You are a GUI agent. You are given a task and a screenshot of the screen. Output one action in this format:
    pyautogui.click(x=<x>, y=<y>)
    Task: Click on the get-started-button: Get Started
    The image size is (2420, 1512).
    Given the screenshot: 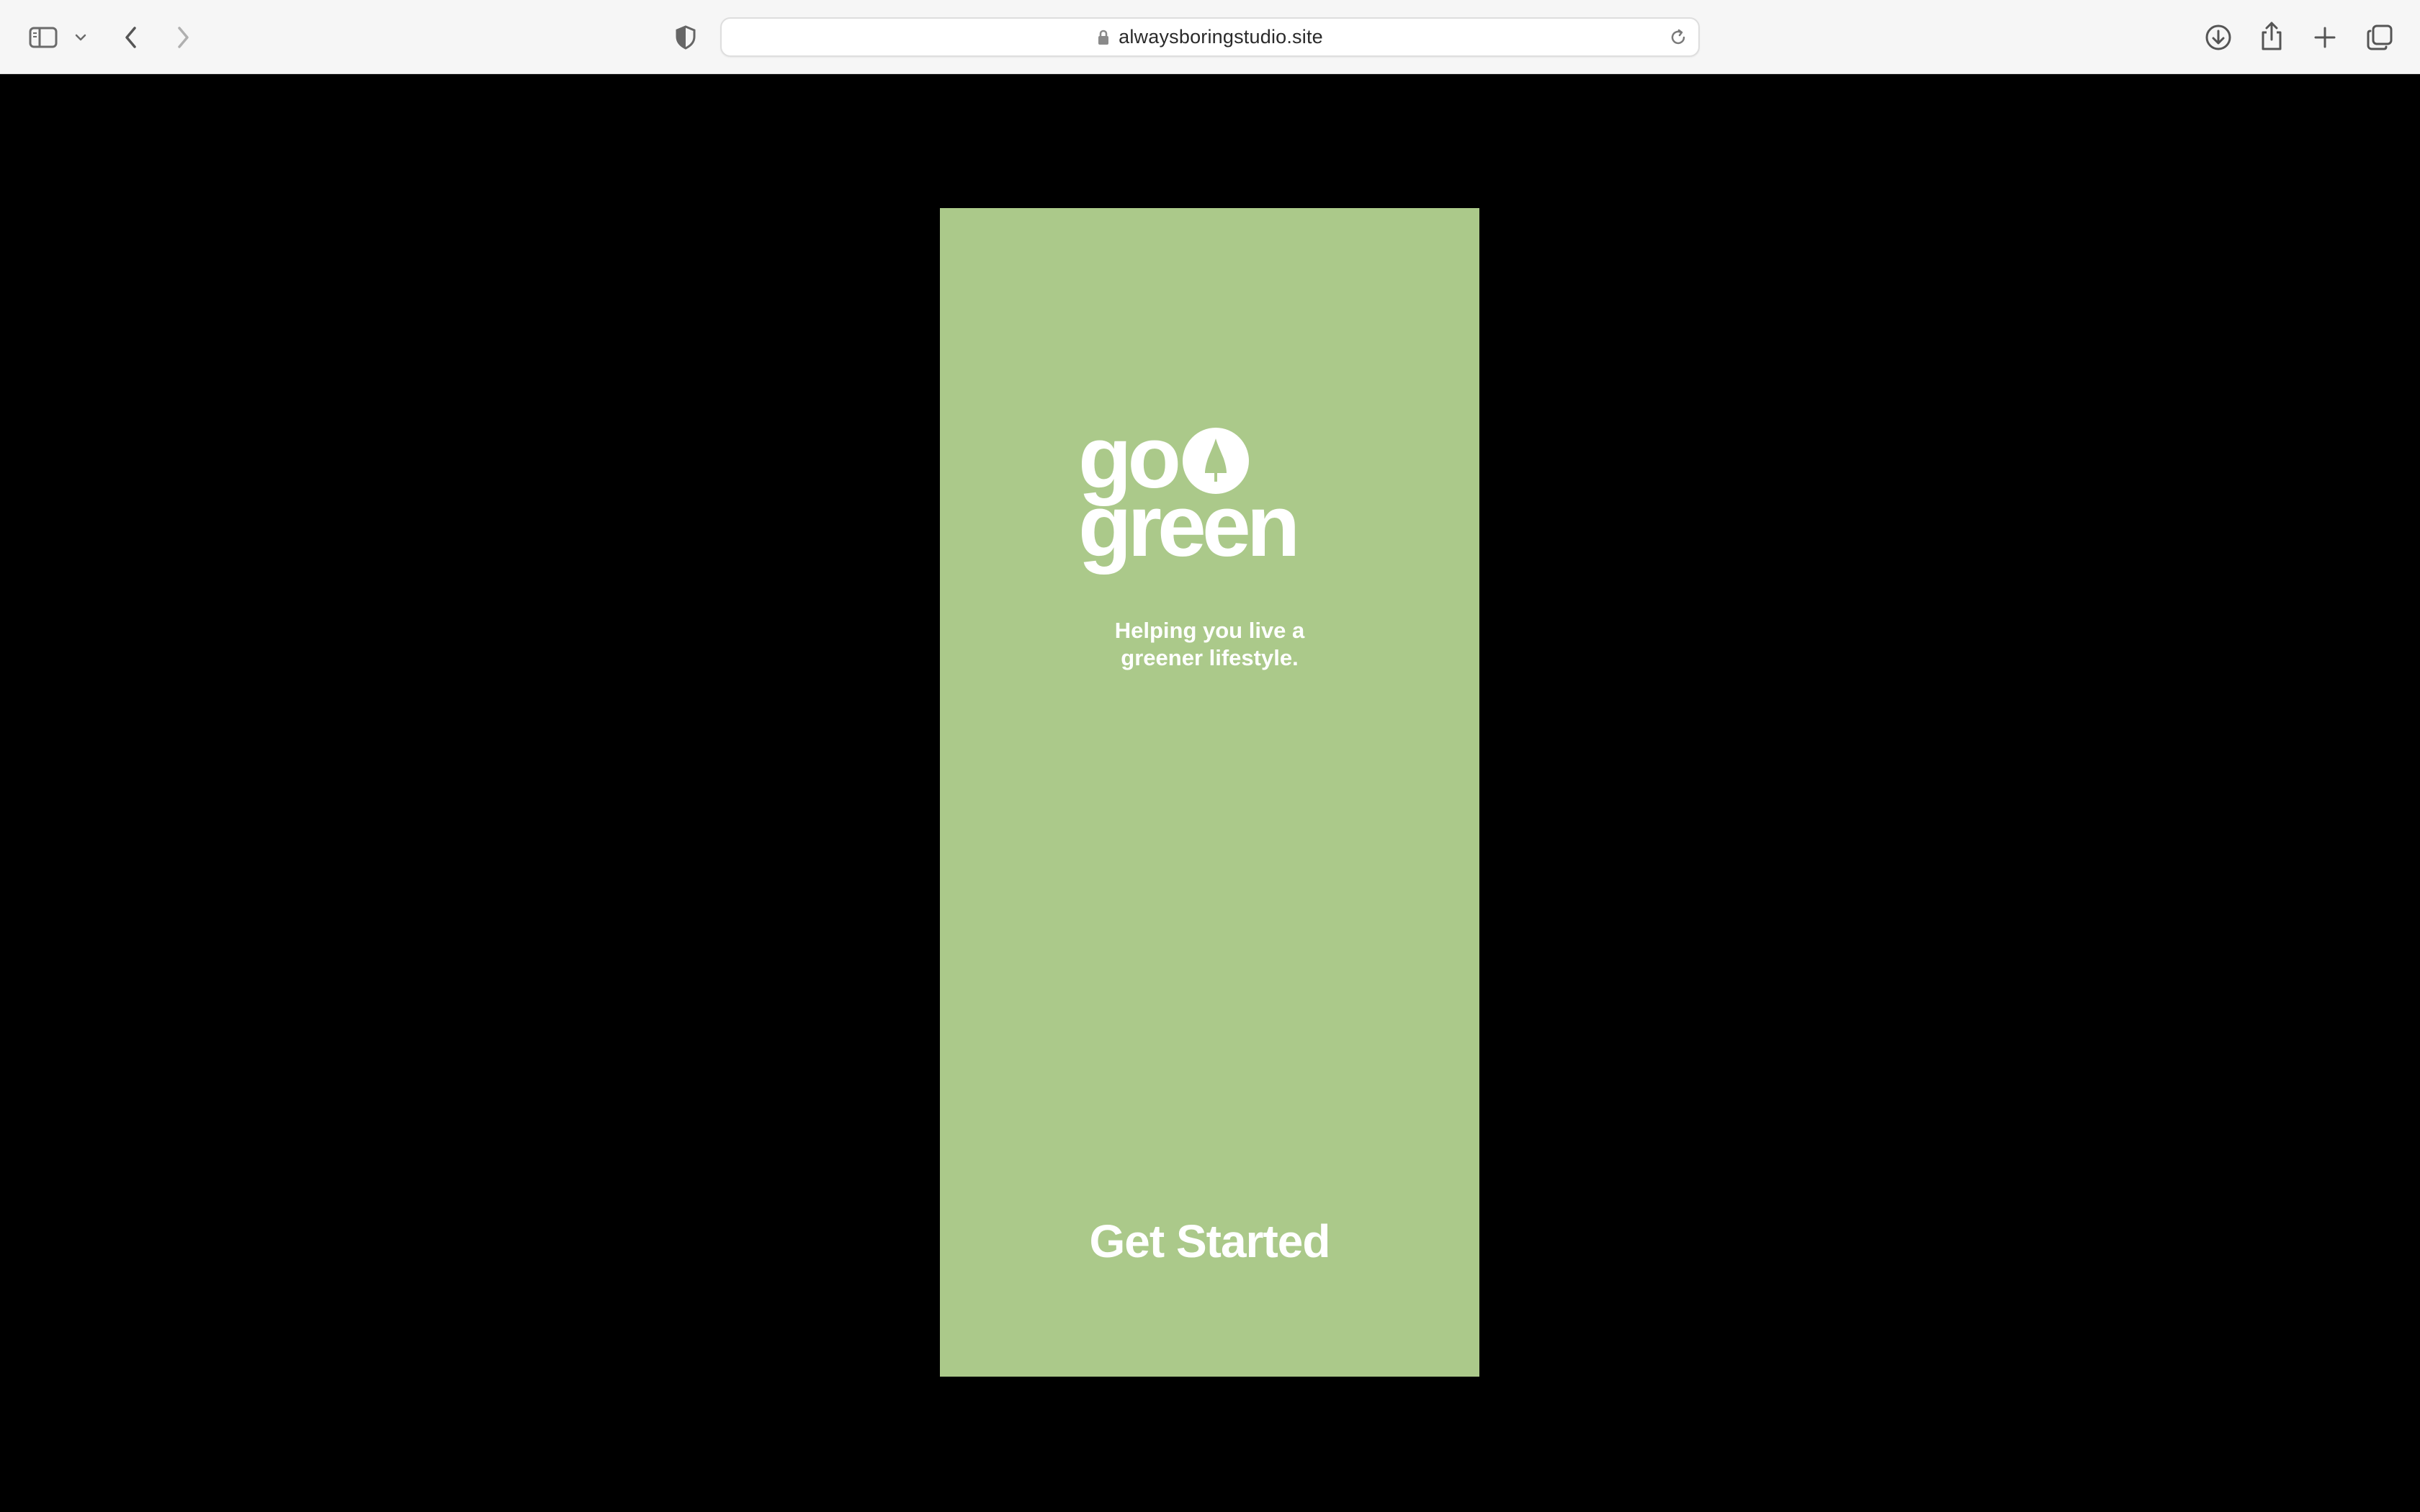 What is the action you would take?
    pyautogui.click(x=1209, y=1241)
    